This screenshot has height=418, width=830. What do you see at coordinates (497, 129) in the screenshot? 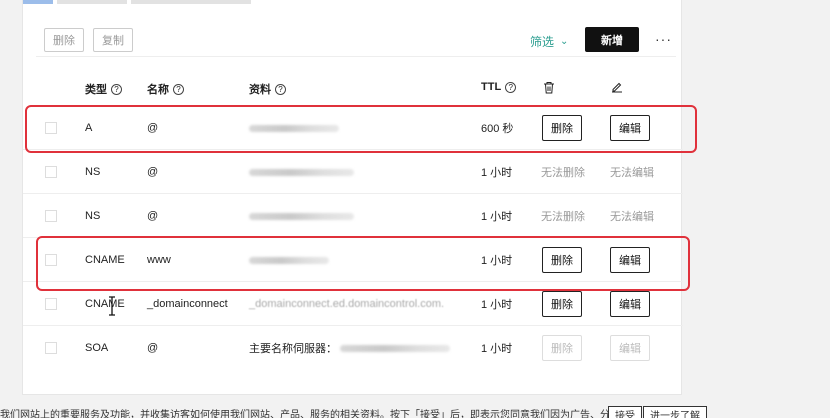
I see `record-ttl: 600 秒` at bounding box center [497, 129].